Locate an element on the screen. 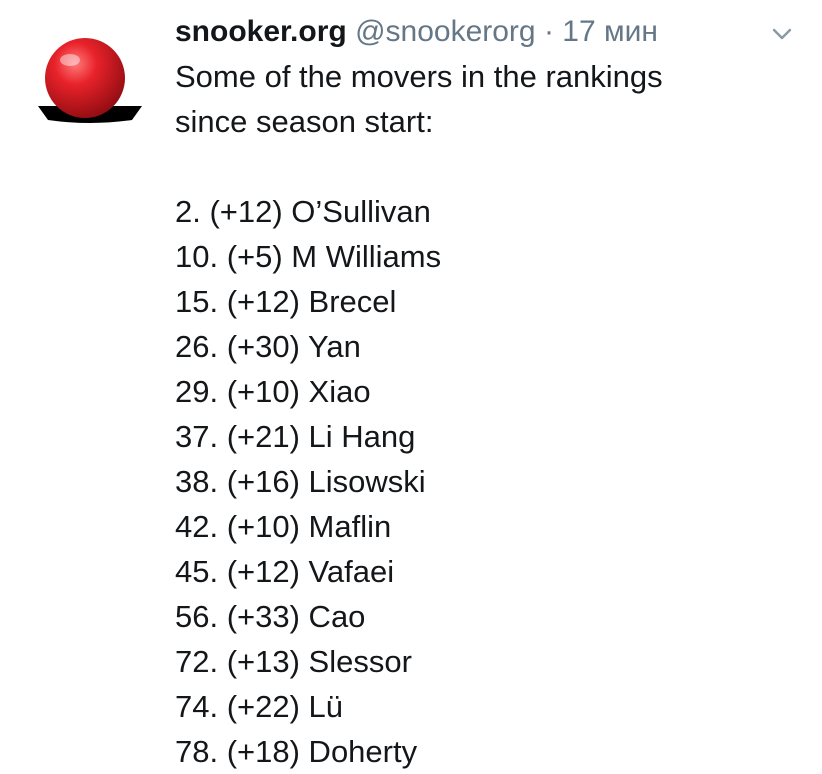 The width and height of the screenshot is (822, 774). timestamp: 17 мин is located at coordinates (610, 31).